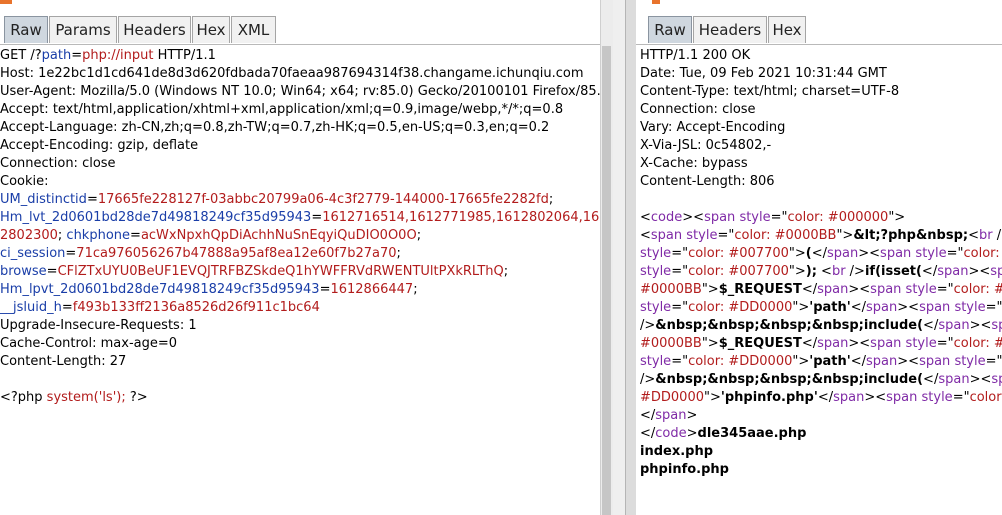  Describe the element at coordinates (821, 416) in the screenshot. I see `response-line: </span>` at that location.